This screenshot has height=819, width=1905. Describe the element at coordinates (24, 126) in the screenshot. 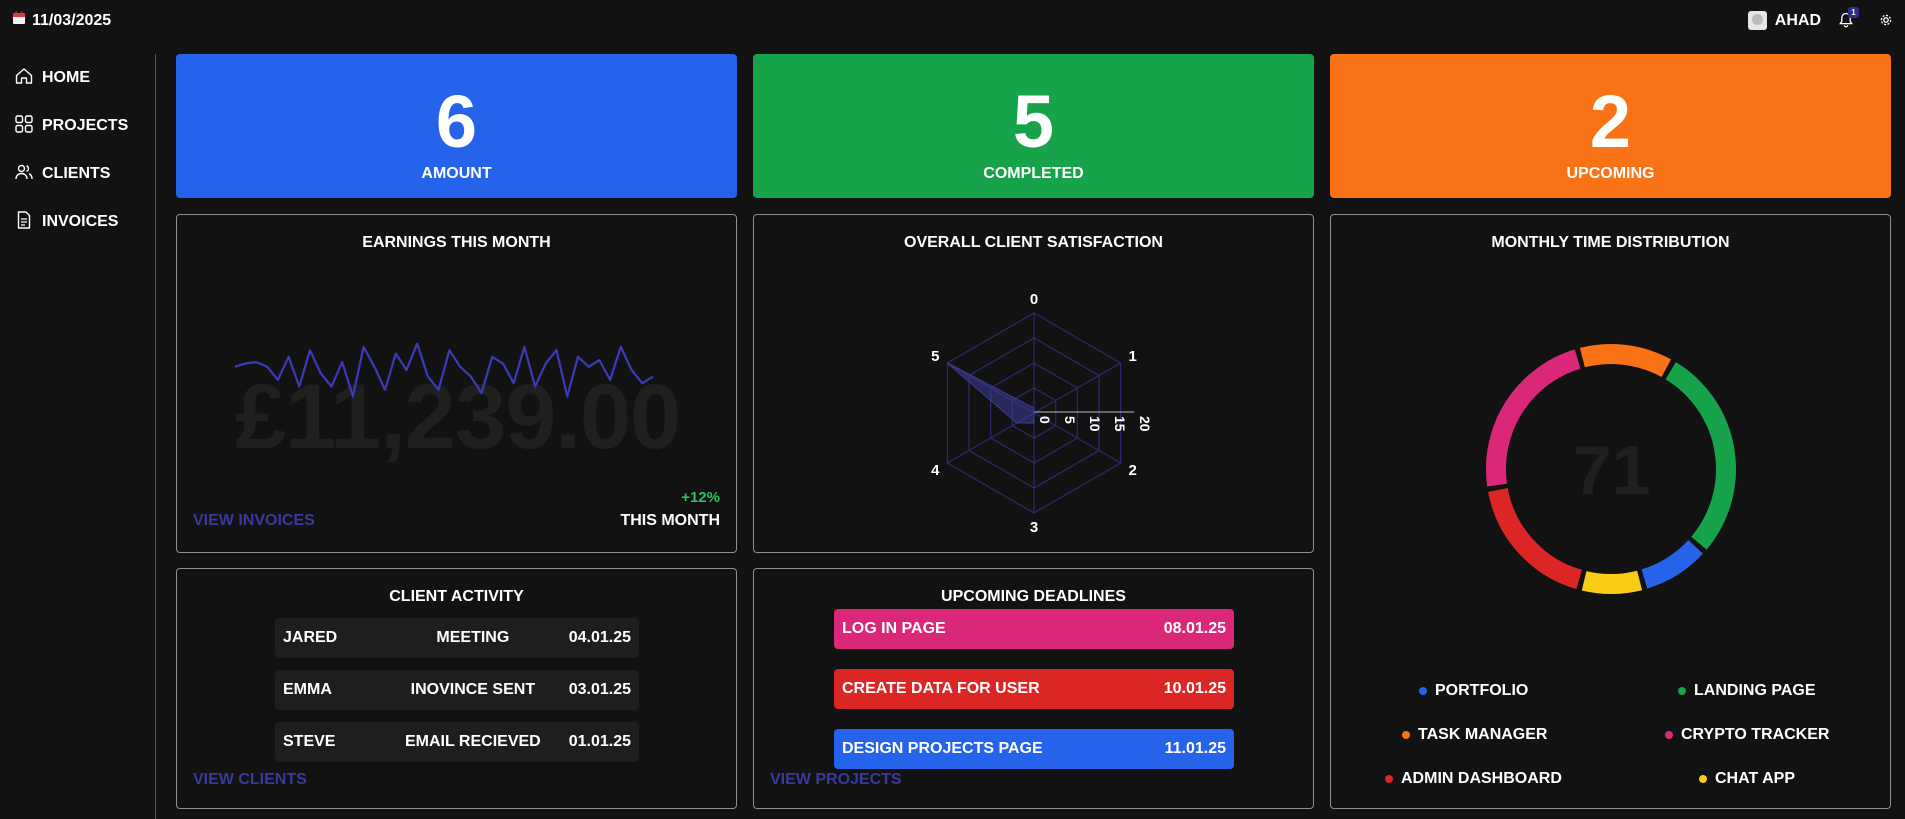

I see `grid-icon` at that location.